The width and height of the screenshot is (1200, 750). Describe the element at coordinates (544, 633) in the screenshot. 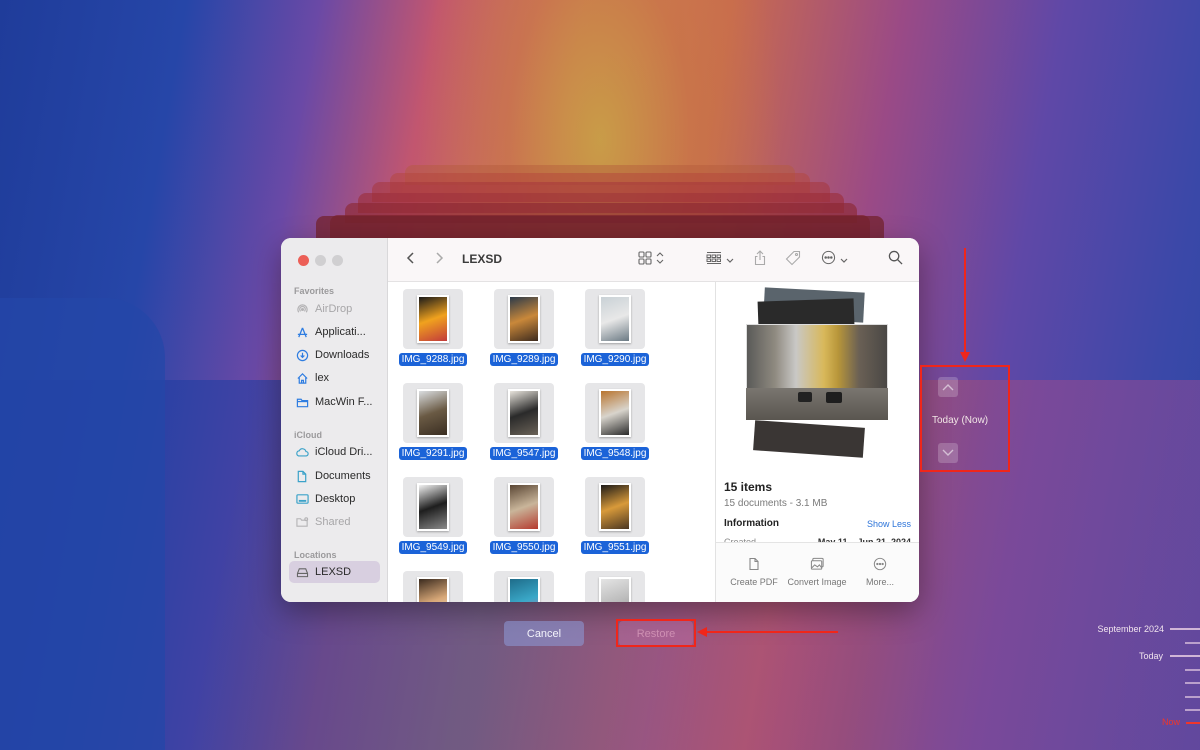

I see `cancel-button: Cancel` at that location.